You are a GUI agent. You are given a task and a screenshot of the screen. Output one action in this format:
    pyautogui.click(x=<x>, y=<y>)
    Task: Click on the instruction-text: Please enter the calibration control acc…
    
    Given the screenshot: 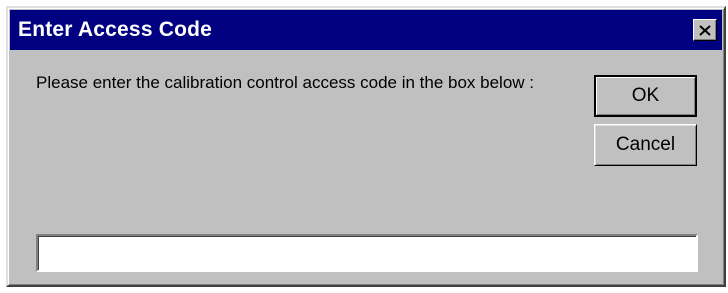 What is the action you would take?
    pyautogui.click(x=285, y=82)
    